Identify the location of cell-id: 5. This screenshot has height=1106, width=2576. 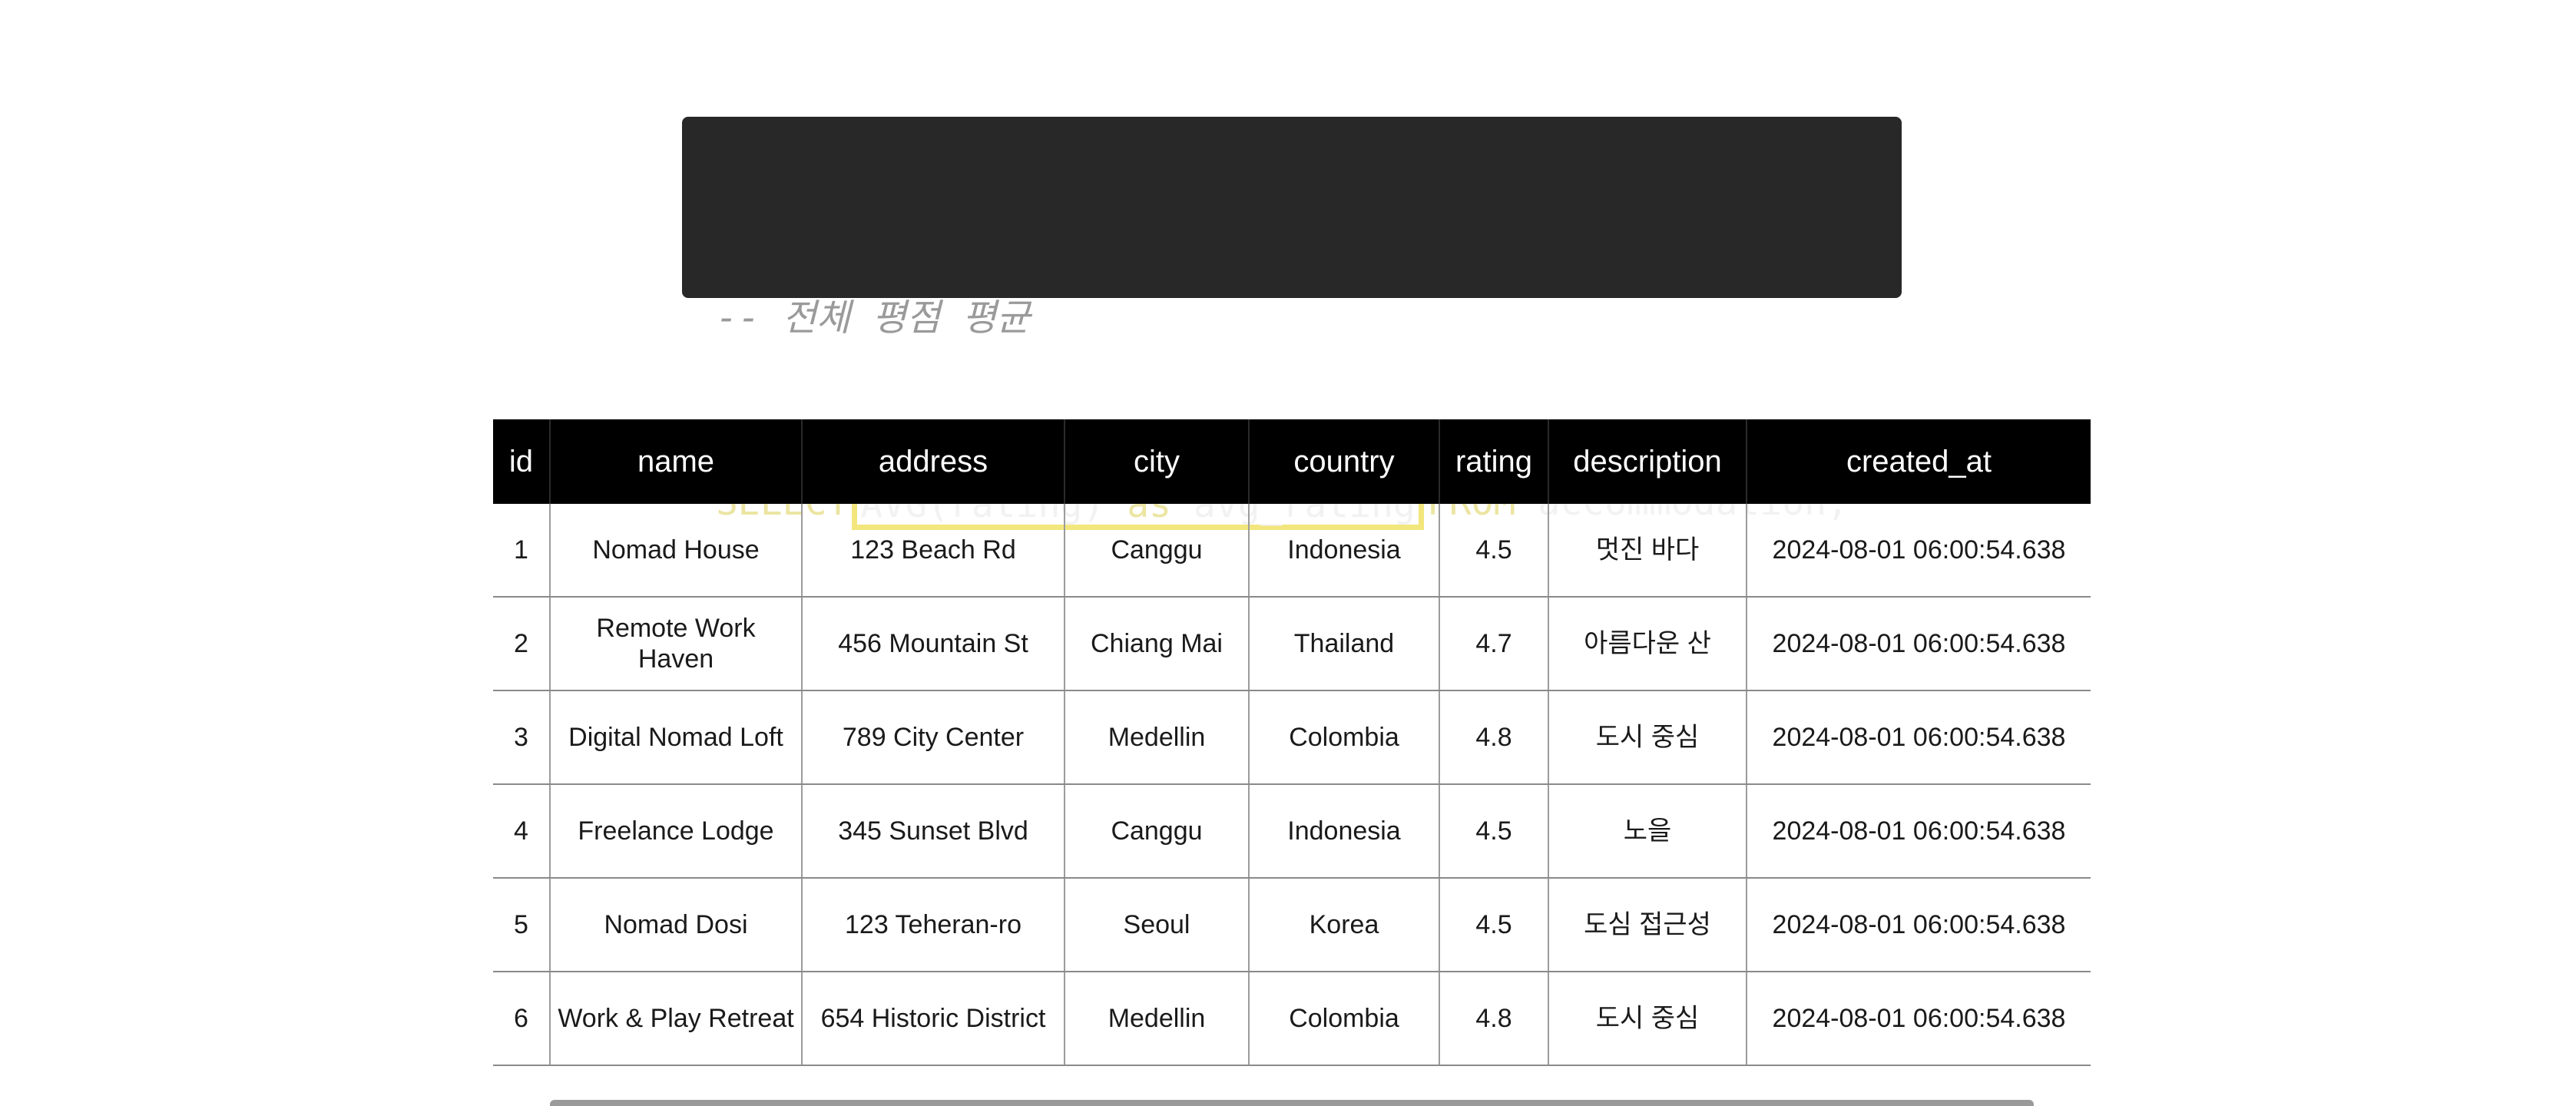
(521, 925).